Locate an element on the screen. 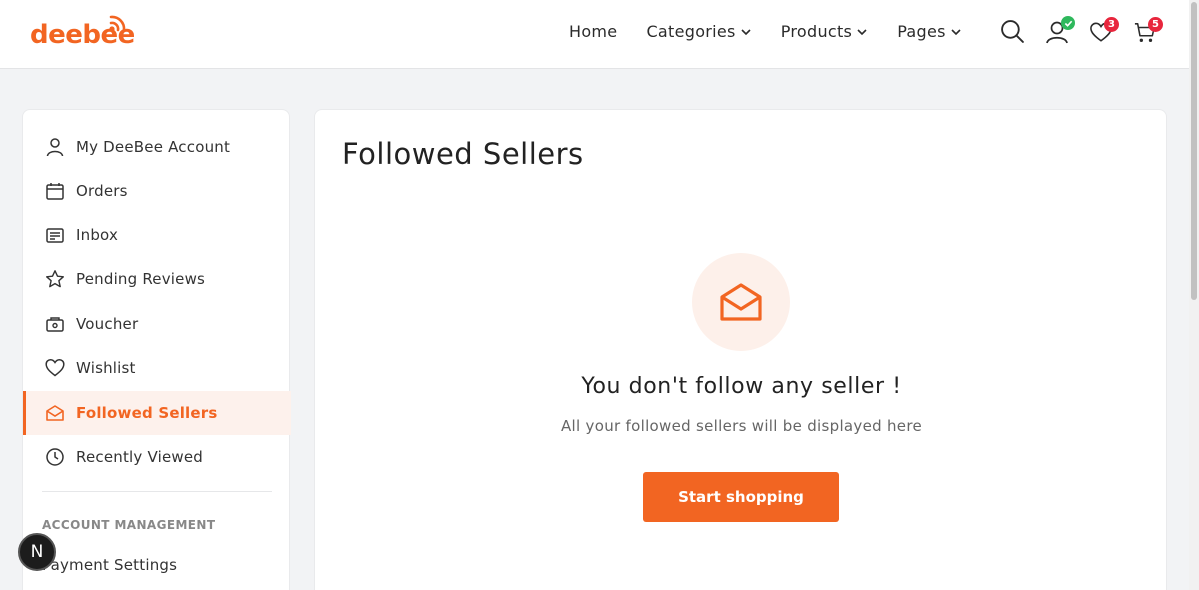 Image resolution: width=1199 pixels, height=590 pixels. calendar-icon is located at coordinates (55, 191).